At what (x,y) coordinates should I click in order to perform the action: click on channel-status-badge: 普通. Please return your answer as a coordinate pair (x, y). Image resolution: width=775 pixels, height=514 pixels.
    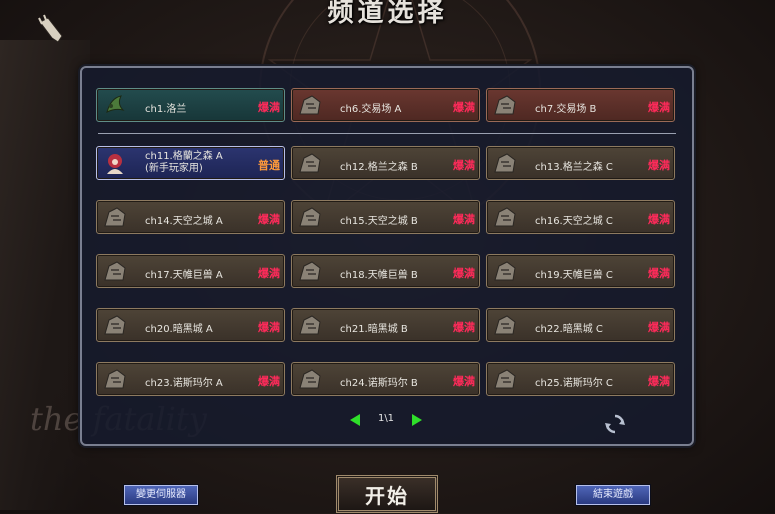
    Looking at the image, I should click on (269, 165).